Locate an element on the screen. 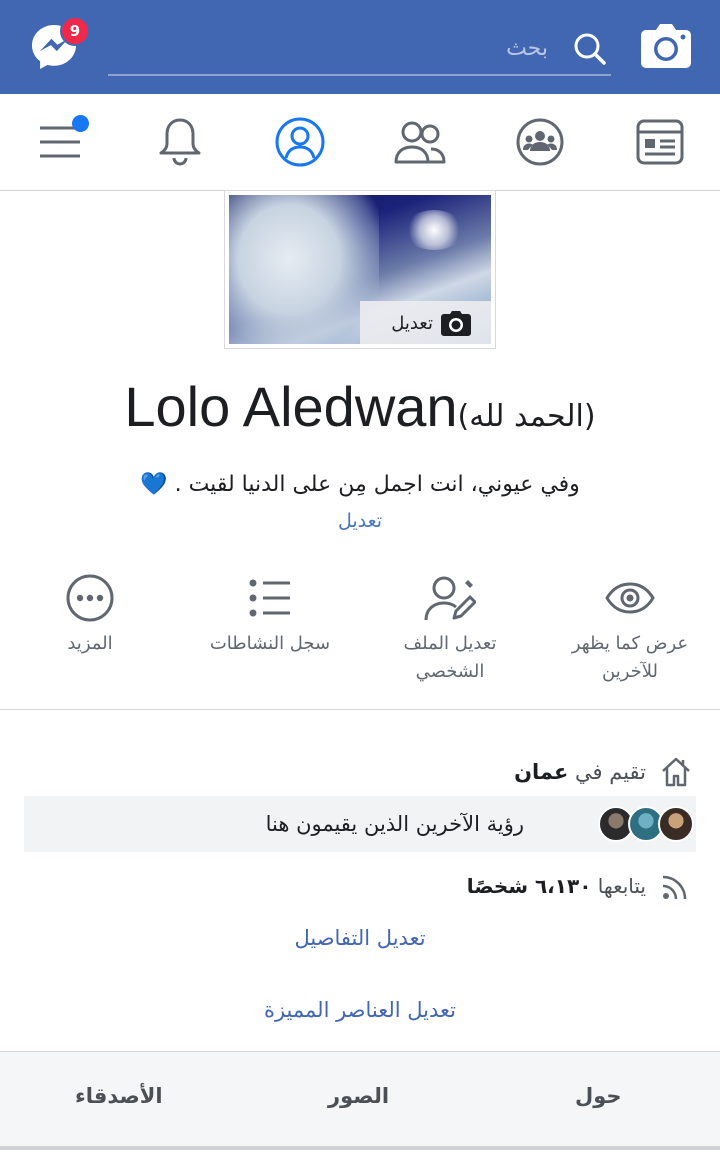 The height and width of the screenshot is (1150, 720). tab-friends: الأصدقاء is located at coordinates (119, 1096).